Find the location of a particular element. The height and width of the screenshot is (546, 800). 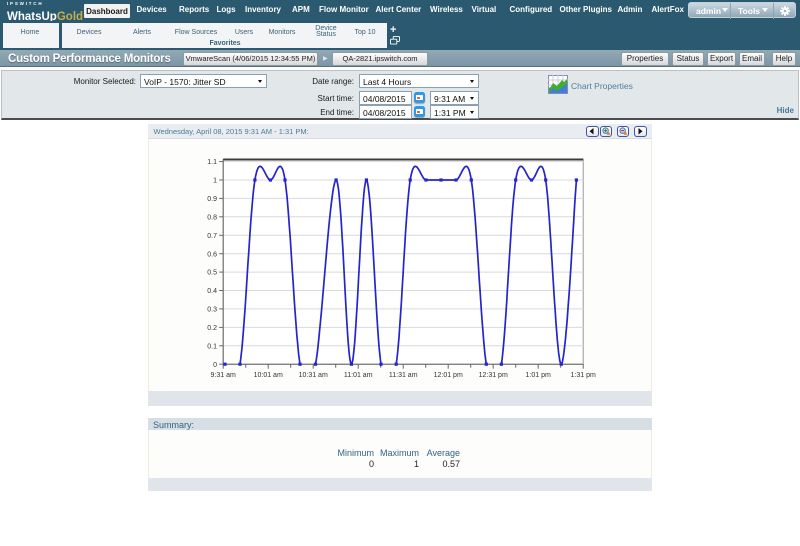

svg-text: 0.4 is located at coordinates (212, 291).